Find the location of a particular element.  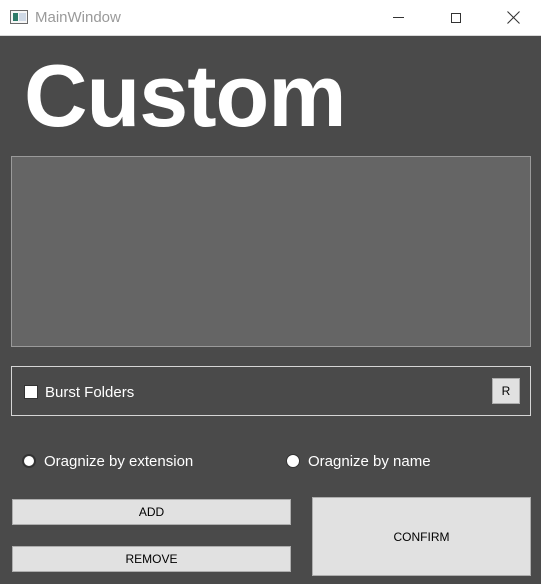

reset-button: R is located at coordinates (506, 391).